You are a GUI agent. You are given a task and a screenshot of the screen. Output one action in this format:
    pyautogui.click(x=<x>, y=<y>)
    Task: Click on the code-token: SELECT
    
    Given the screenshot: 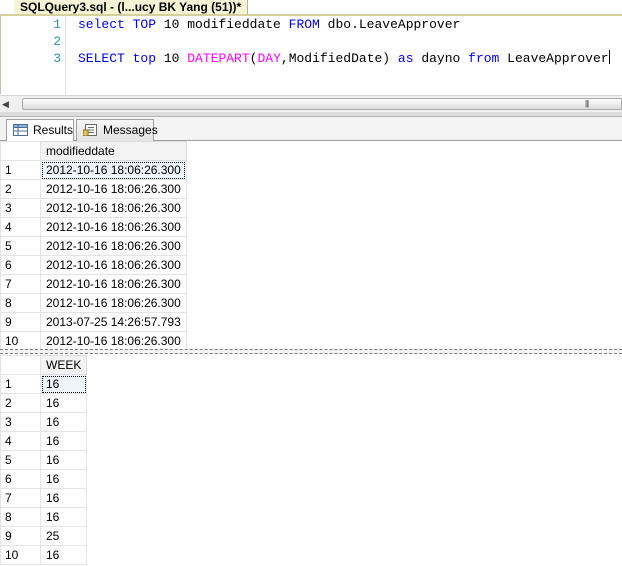 What is the action you would take?
    pyautogui.click(x=101, y=58)
    